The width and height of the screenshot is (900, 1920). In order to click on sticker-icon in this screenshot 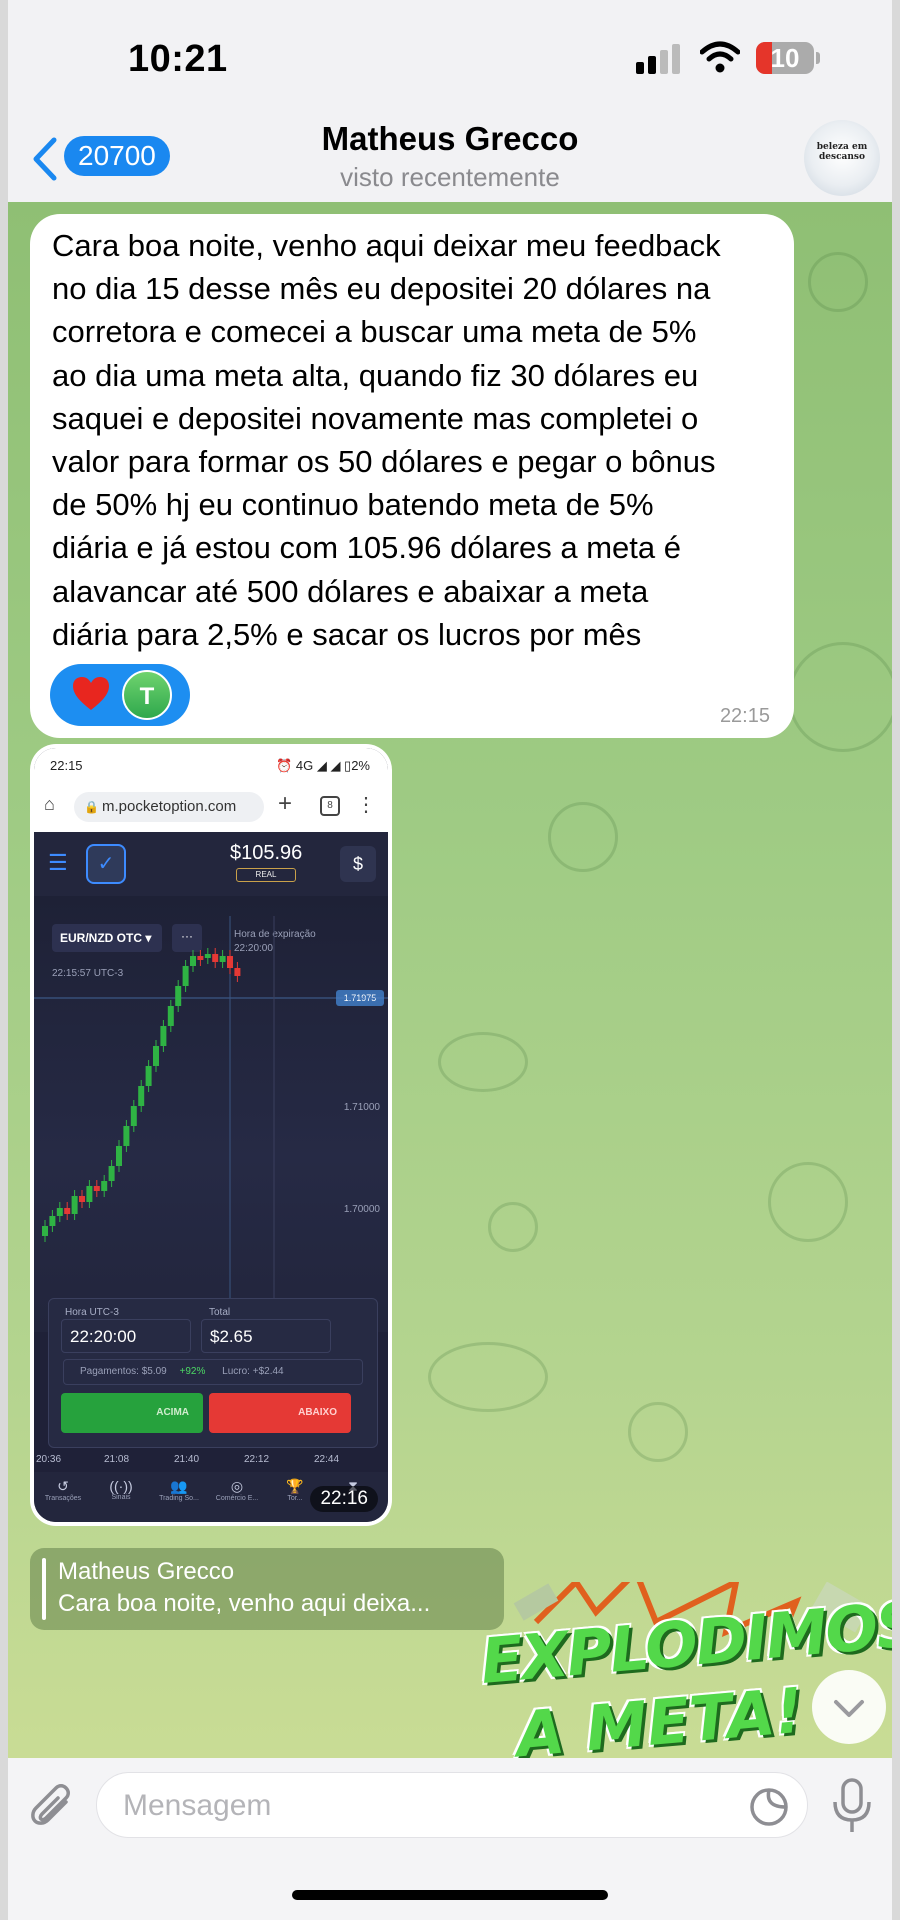, I will do `click(769, 1807)`.